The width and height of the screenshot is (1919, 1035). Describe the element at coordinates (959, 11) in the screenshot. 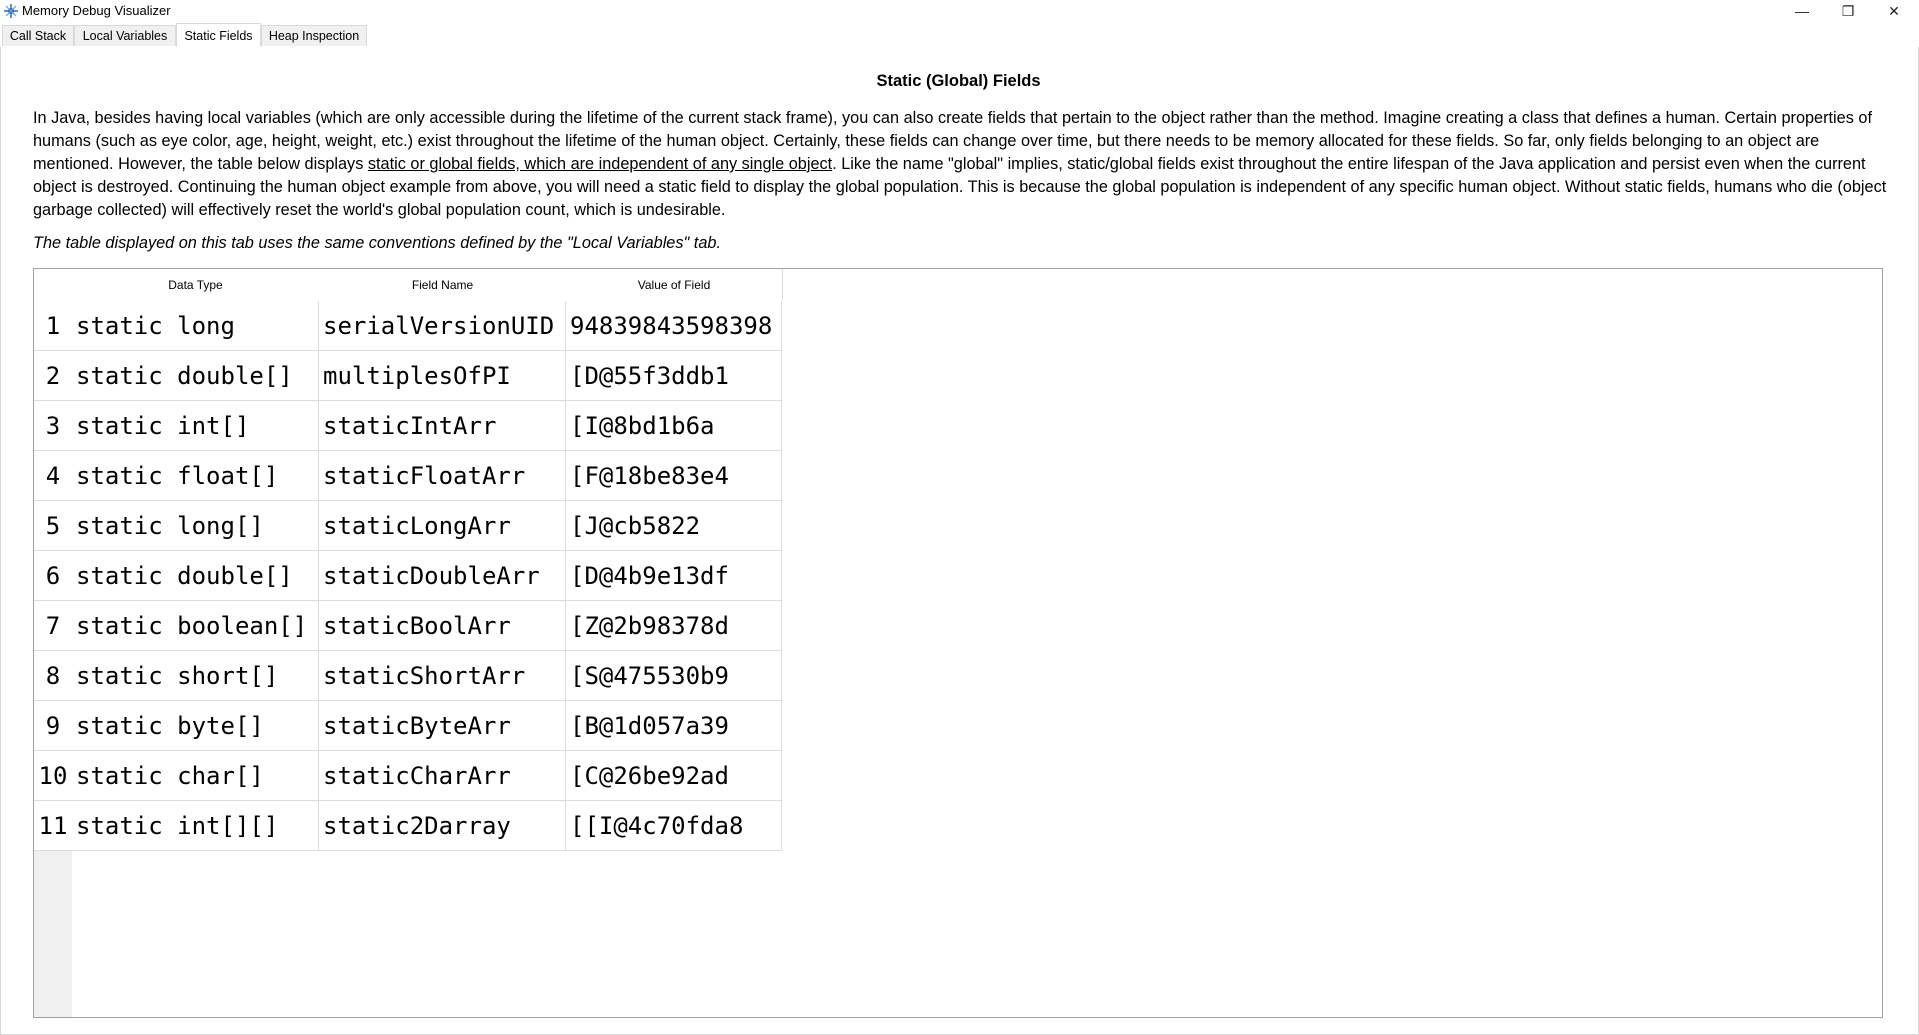

I see `title-bar: Memory Debug Visualizer — ❐ ✕` at that location.